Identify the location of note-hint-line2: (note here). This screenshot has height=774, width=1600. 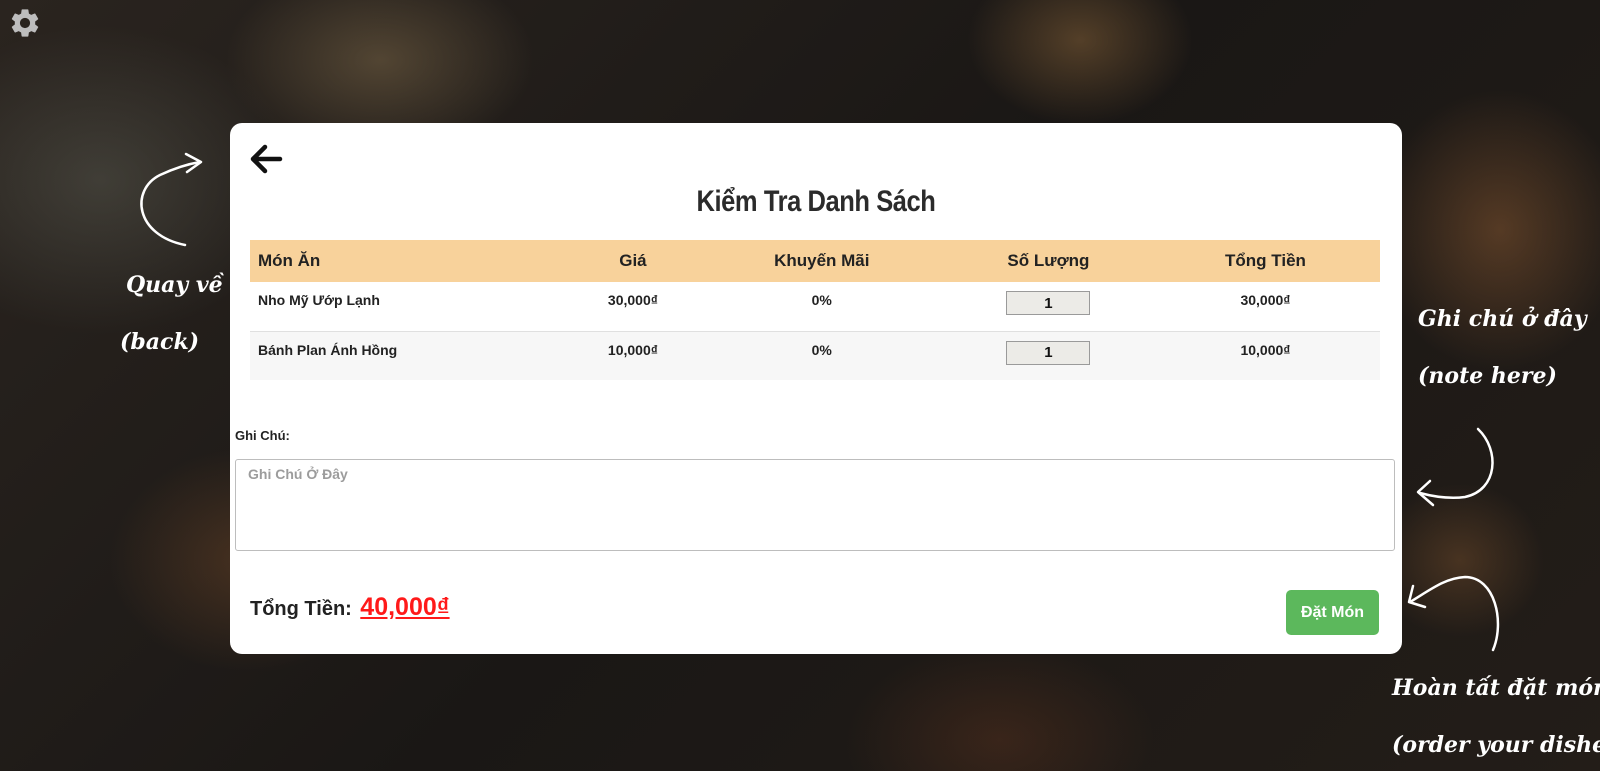
(1487, 376).